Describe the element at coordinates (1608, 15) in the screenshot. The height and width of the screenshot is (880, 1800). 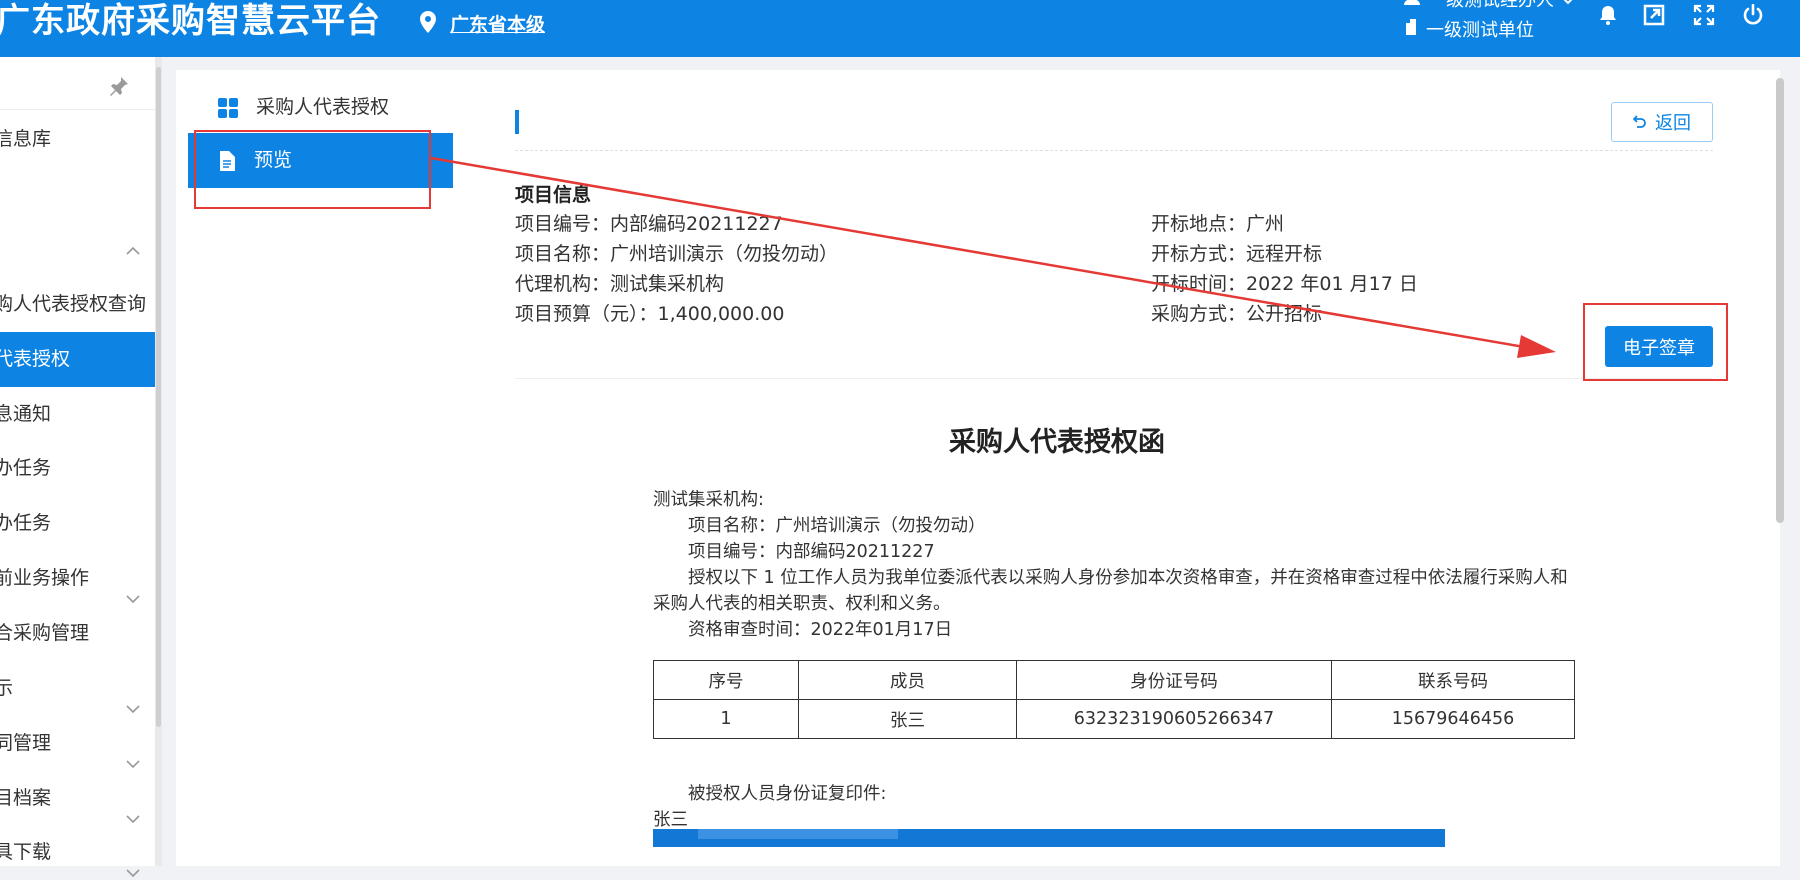
I see `bell-icon` at that location.